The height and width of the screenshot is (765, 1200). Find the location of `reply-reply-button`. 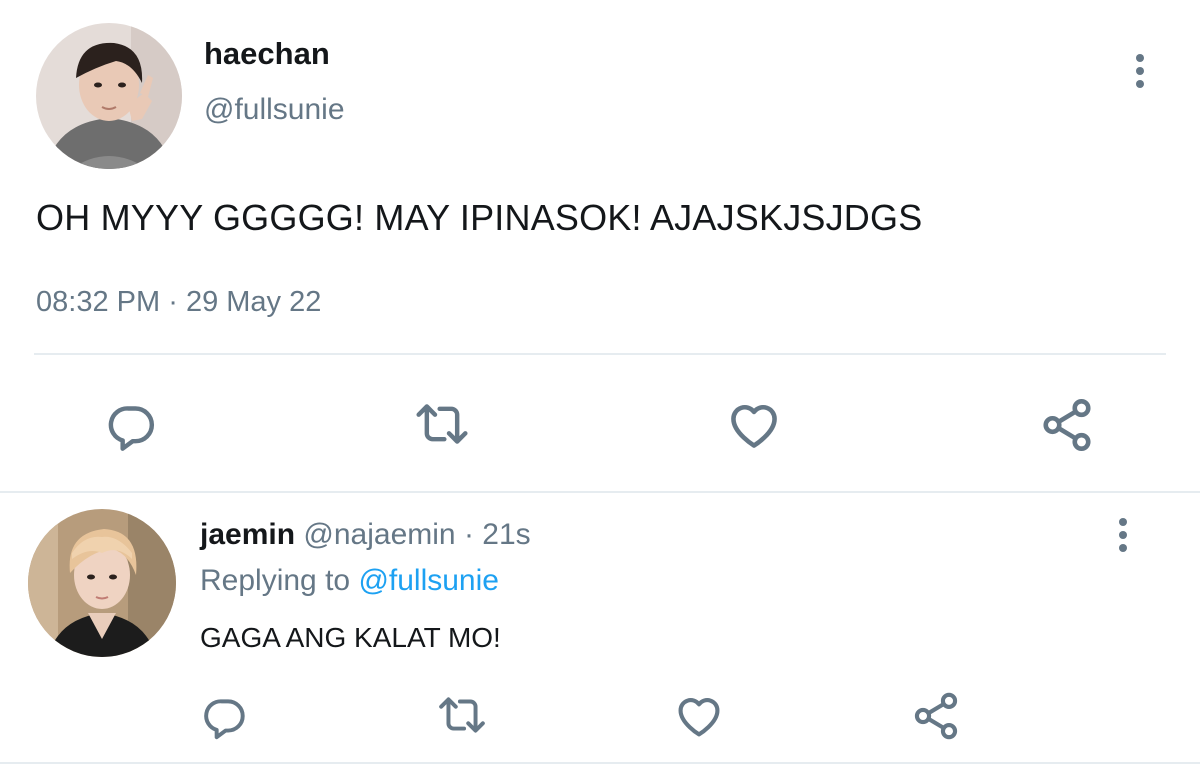

reply-reply-button is located at coordinates (225, 717).